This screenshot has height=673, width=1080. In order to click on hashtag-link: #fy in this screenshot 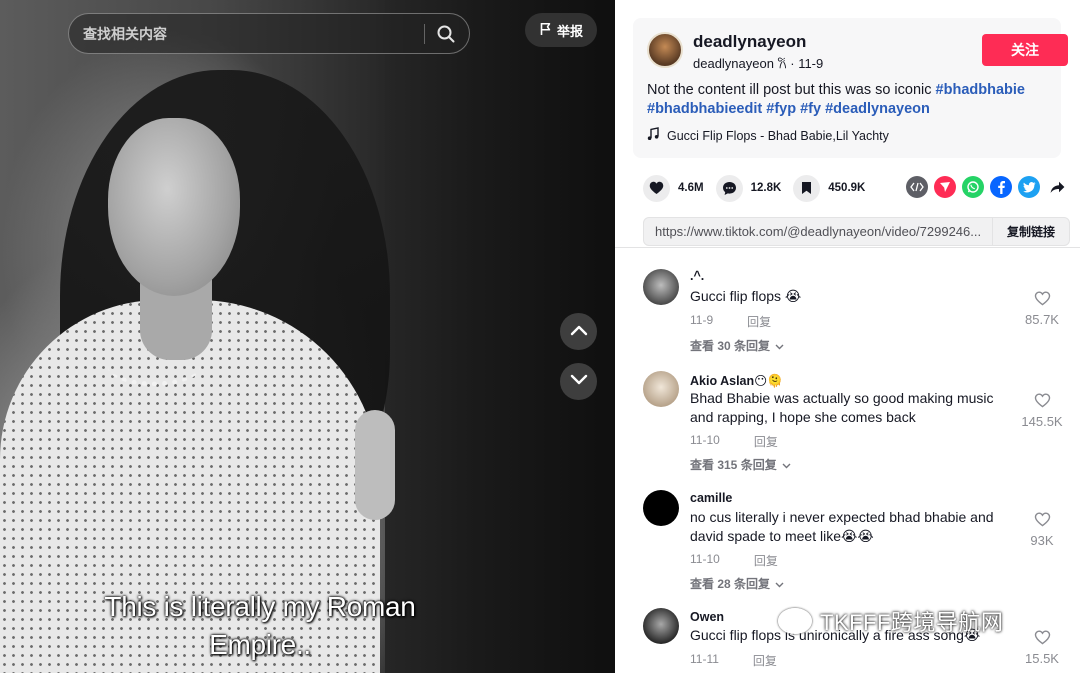, I will do `click(810, 109)`.